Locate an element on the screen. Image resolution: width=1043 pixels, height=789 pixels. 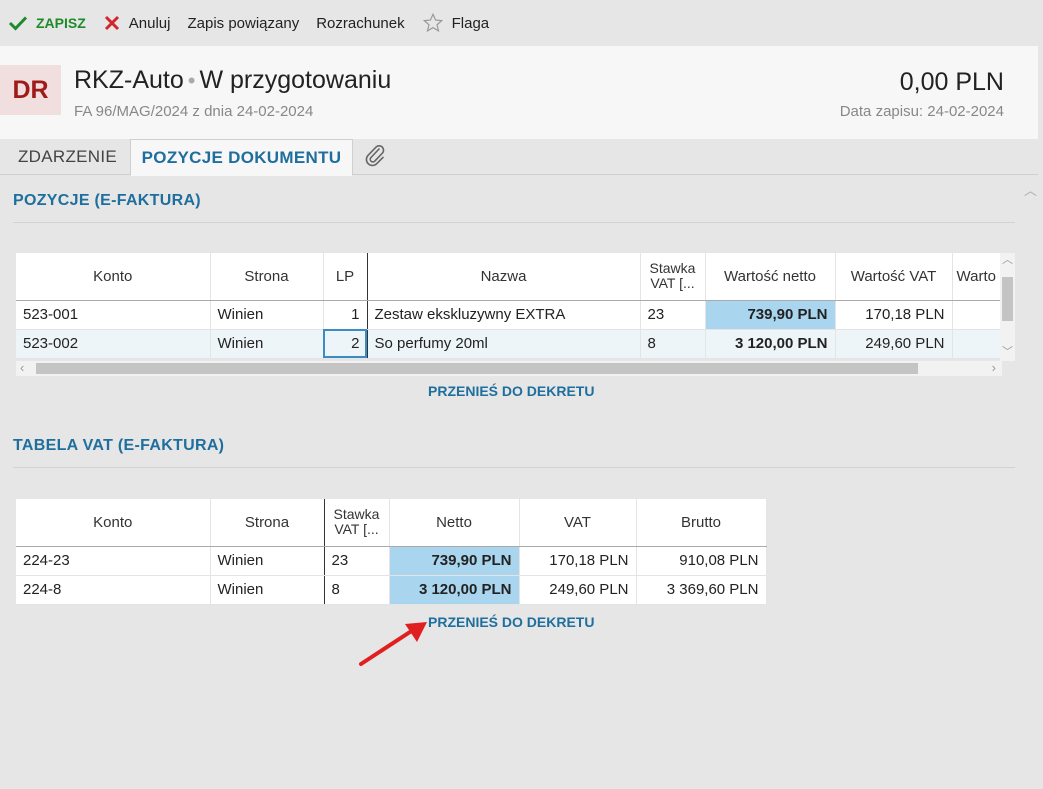
save-label: ZAPISZ is located at coordinates (61, 23).